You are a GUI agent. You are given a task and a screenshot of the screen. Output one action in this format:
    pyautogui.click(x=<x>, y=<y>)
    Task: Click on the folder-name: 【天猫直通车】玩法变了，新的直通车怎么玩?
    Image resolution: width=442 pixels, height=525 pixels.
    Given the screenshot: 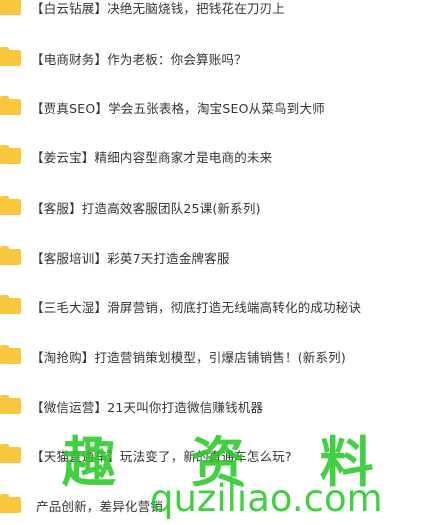 What is the action you would take?
    pyautogui.click(x=161, y=456)
    